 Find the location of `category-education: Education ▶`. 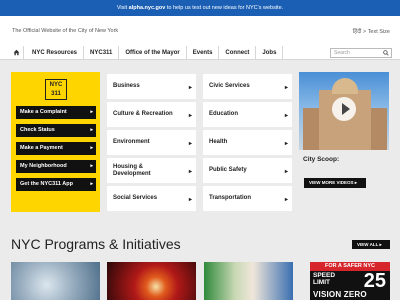

category-education: Education ▶ is located at coordinates (247, 114).